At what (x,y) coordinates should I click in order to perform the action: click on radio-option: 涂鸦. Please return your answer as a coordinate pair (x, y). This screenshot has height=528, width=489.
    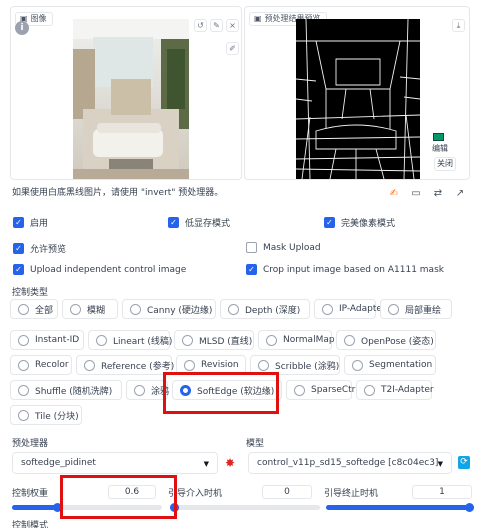
    Looking at the image, I should click on (147, 390).